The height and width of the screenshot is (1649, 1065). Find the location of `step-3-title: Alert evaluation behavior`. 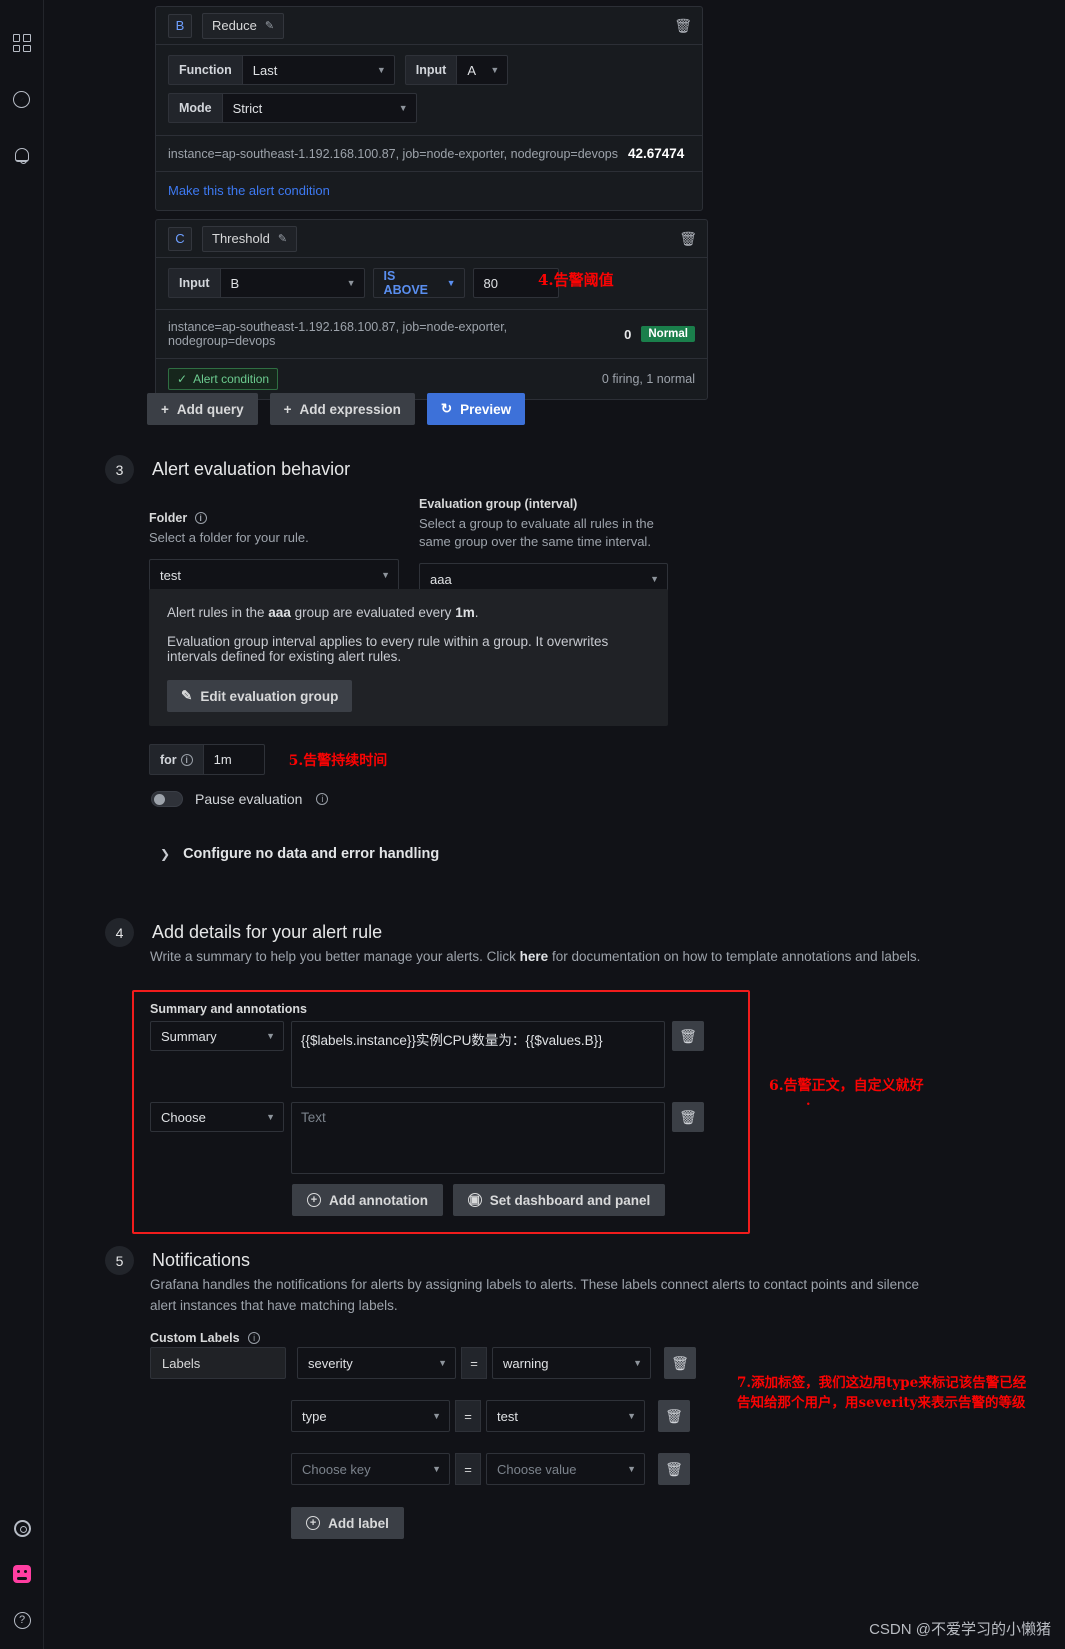

step-3-title: Alert evaluation behavior is located at coordinates (251, 469).